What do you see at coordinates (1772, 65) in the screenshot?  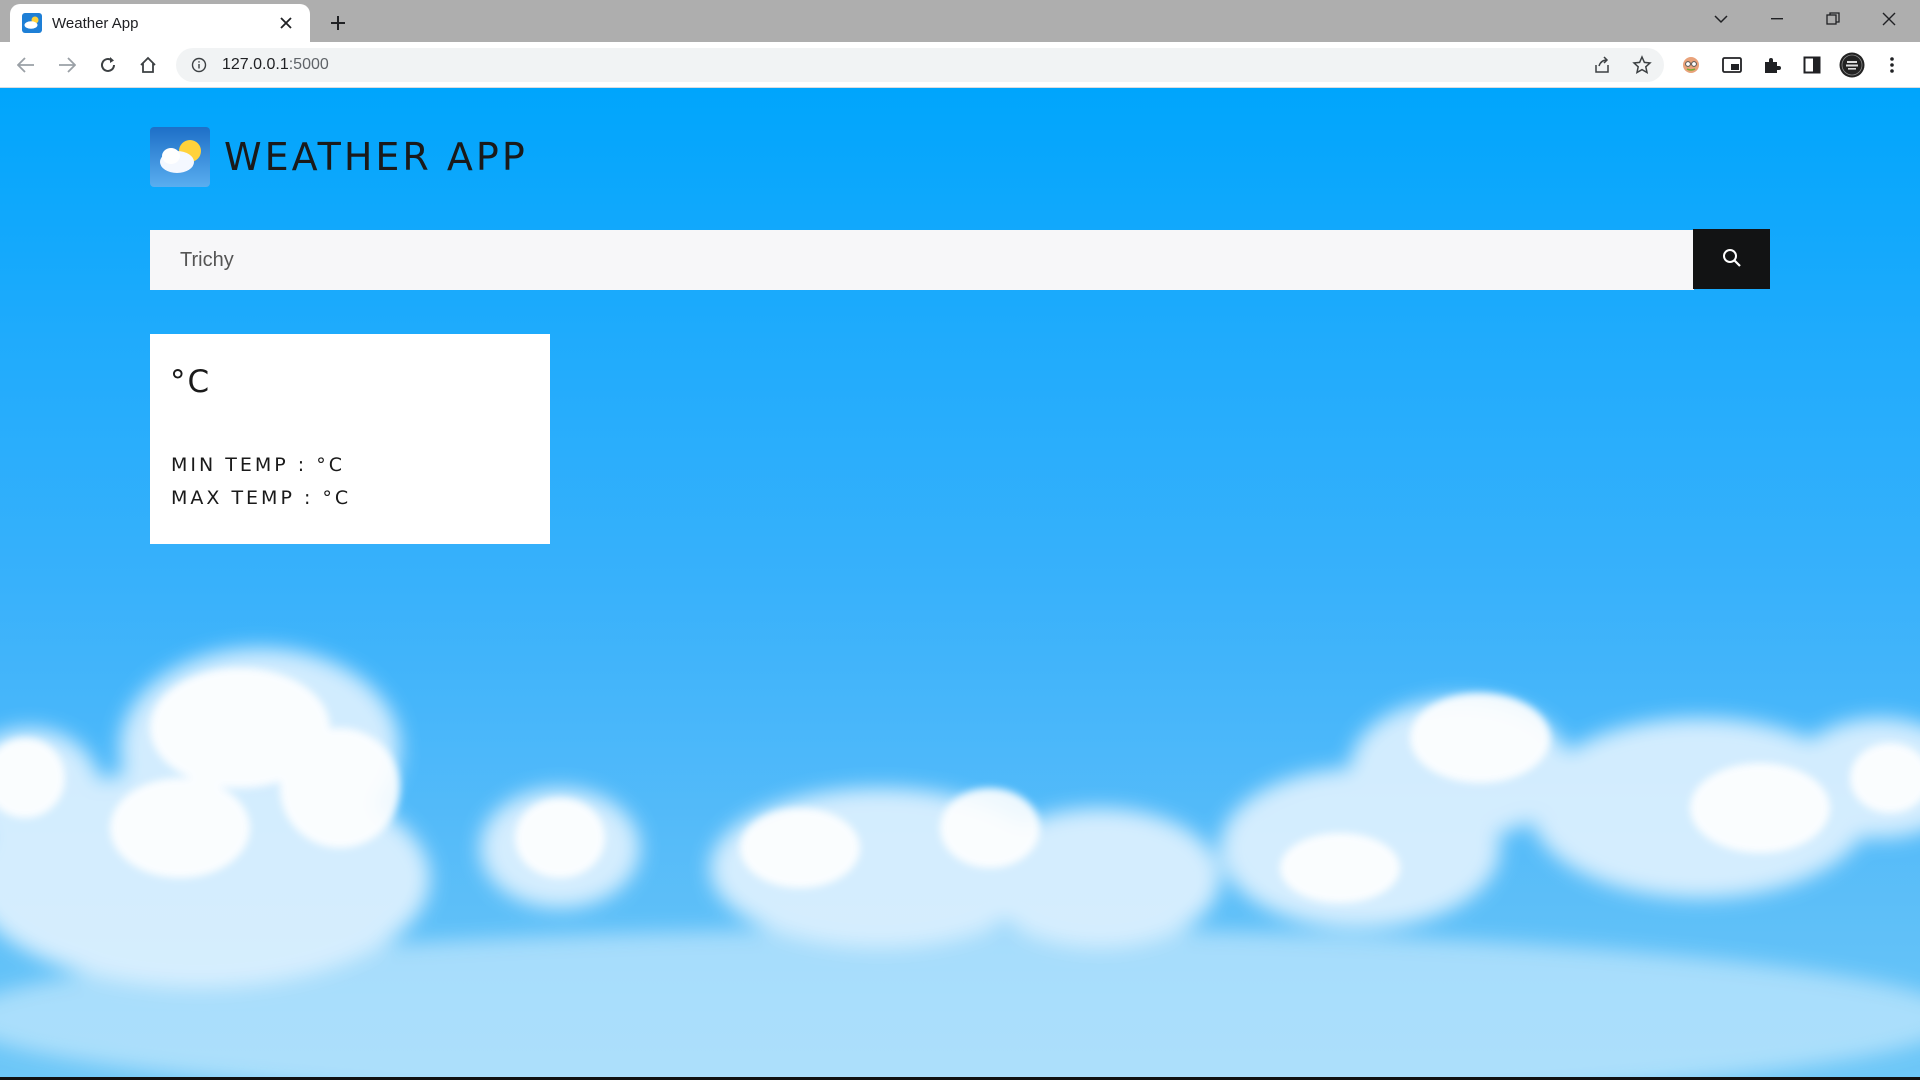 I see `extensions-puzzle-icon` at bounding box center [1772, 65].